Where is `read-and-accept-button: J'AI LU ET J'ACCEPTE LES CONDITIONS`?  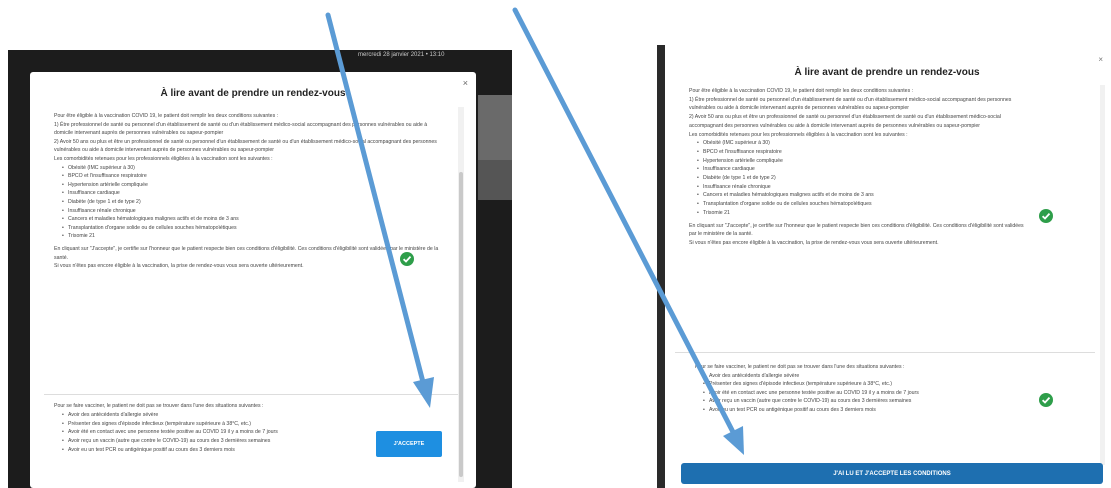
read-and-accept-button: J'AI LU ET J'ACCEPTE LES CONDITIONS is located at coordinates (892, 473).